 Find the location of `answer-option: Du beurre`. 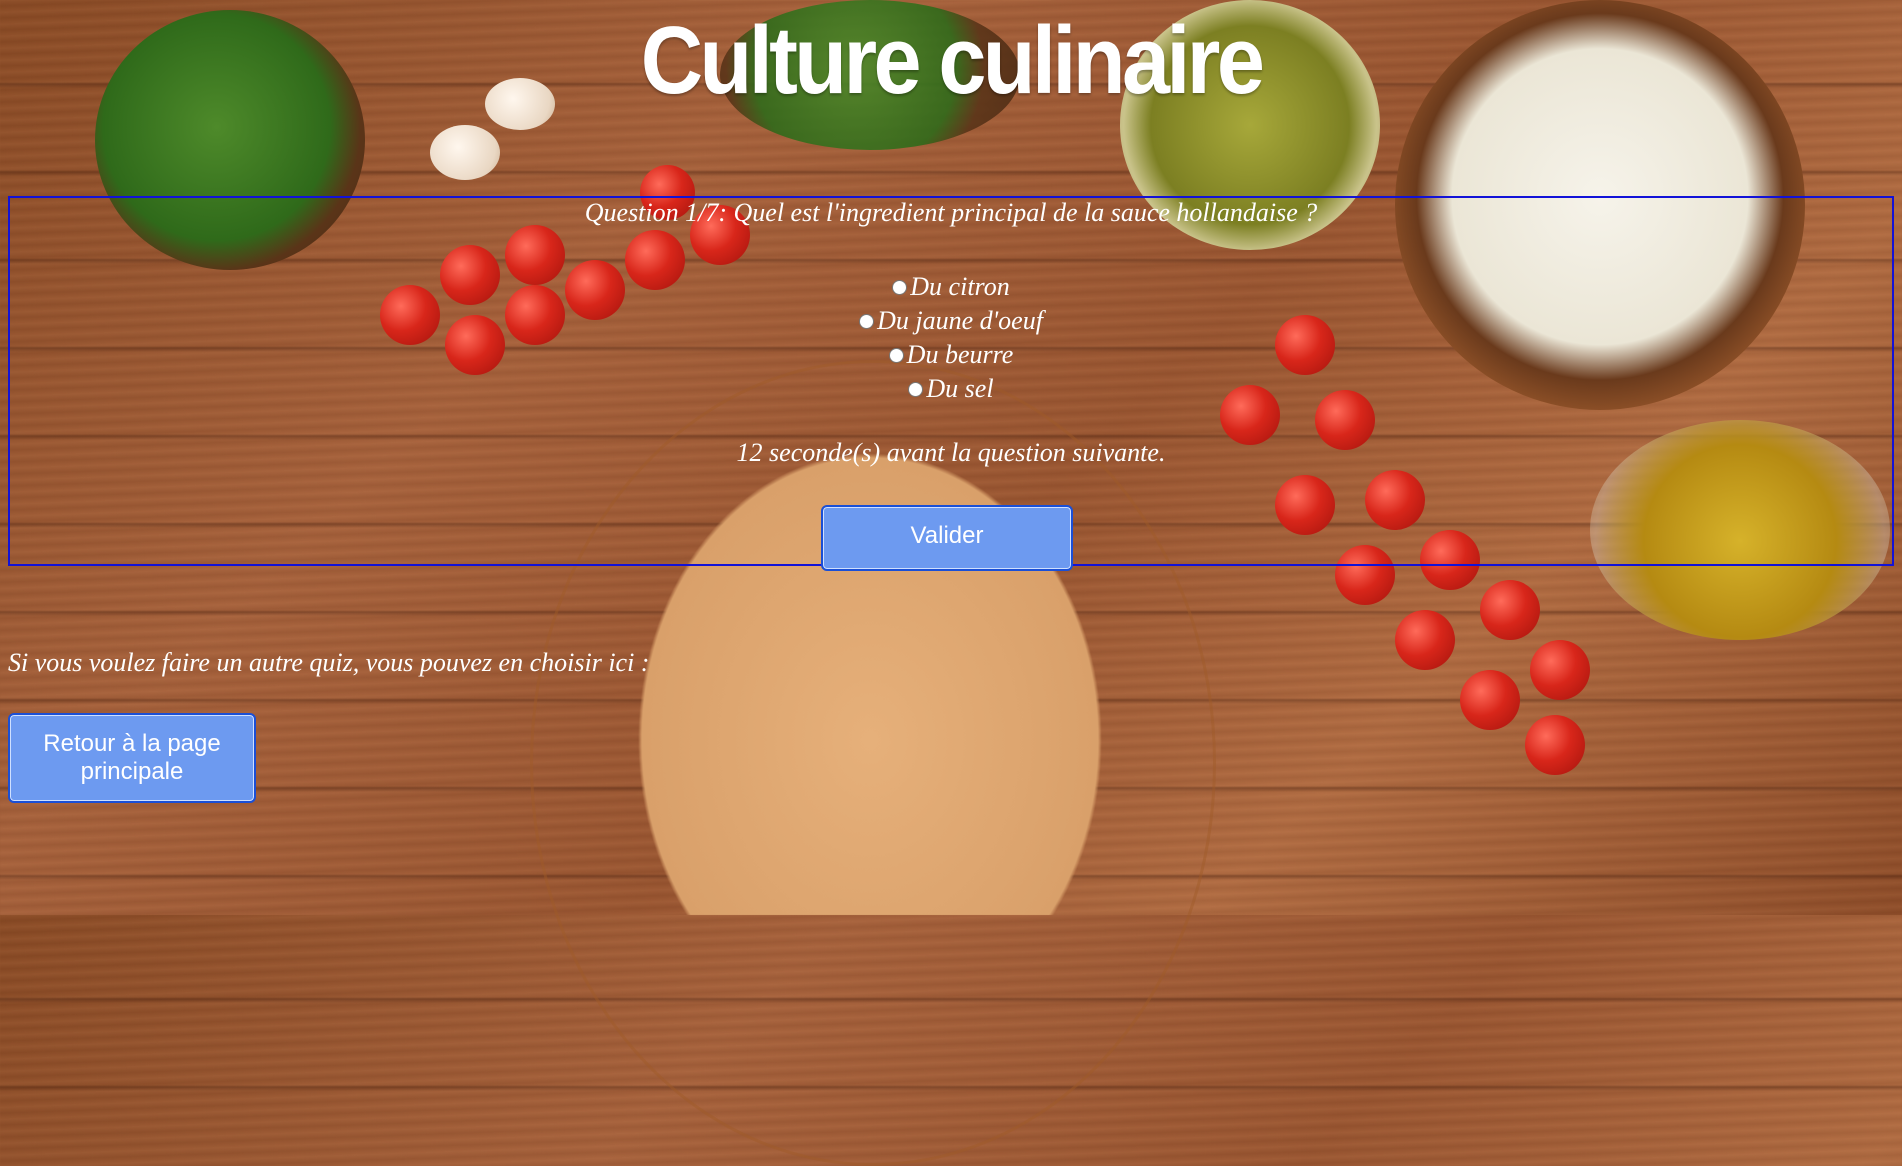

answer-option: Du beurre is located at coordinates (951, 355).